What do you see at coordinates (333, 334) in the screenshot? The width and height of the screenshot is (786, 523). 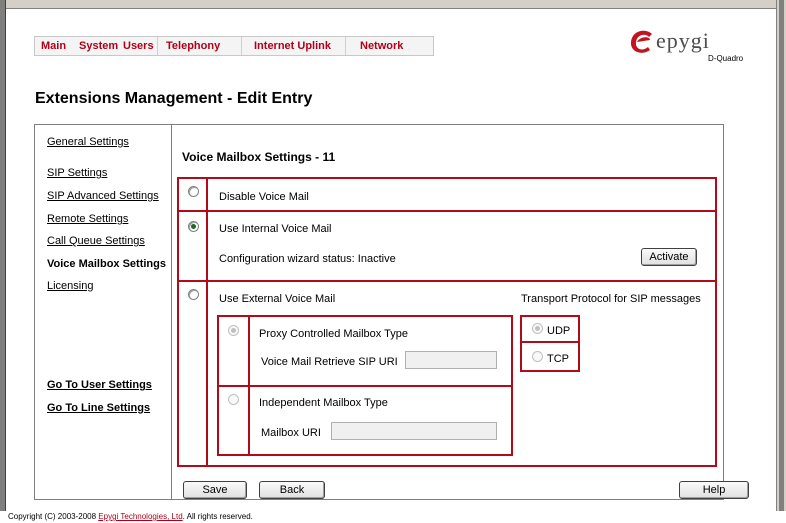 I see `proxy-mailbox-label: Proxy Controlled Mailbox Type` at bounding box center [333, 334].